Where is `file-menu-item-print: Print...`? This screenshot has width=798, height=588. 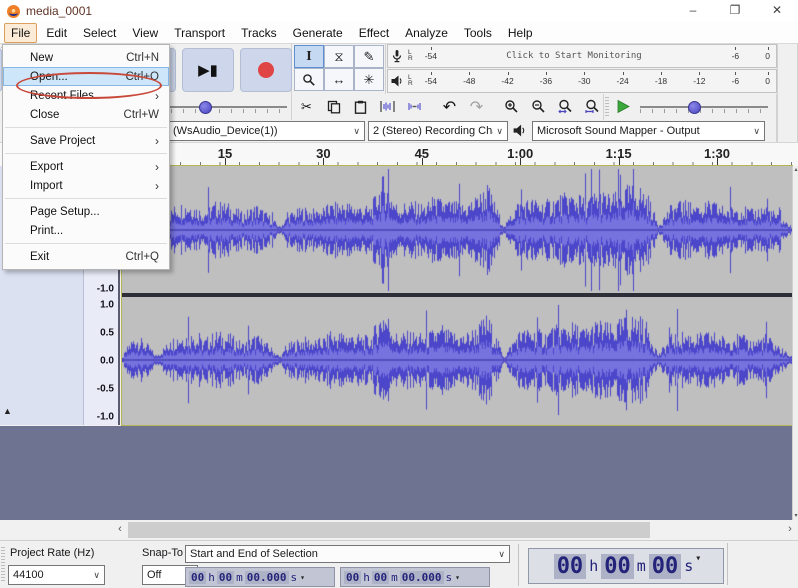
file-menu-item-print: Print... is located at coordinates (86, 230).